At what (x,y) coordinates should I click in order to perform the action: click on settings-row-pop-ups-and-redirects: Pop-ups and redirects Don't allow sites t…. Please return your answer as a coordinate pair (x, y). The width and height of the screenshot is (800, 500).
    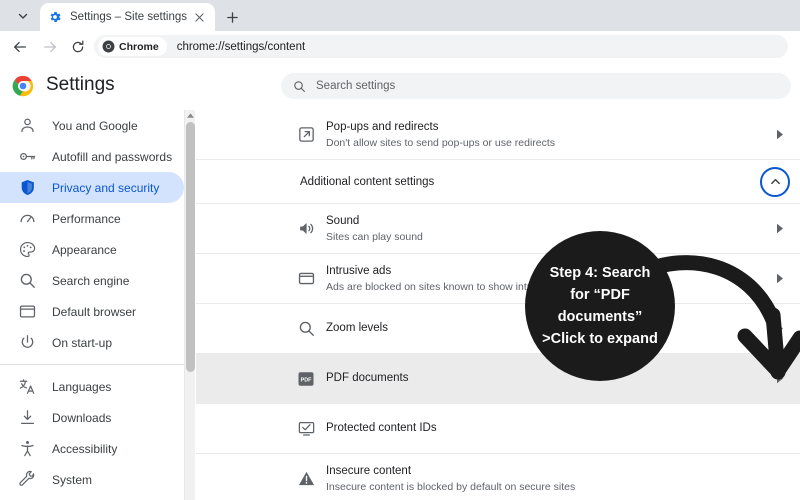
    Looking at the image, I should click on (498, 135).